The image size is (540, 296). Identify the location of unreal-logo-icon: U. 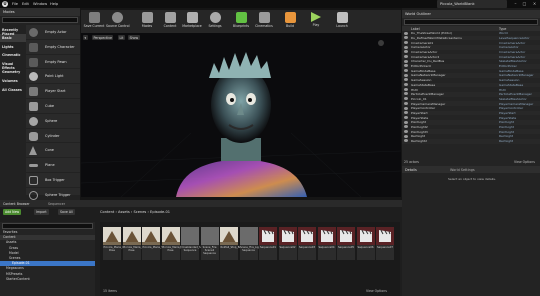
(5, 4).